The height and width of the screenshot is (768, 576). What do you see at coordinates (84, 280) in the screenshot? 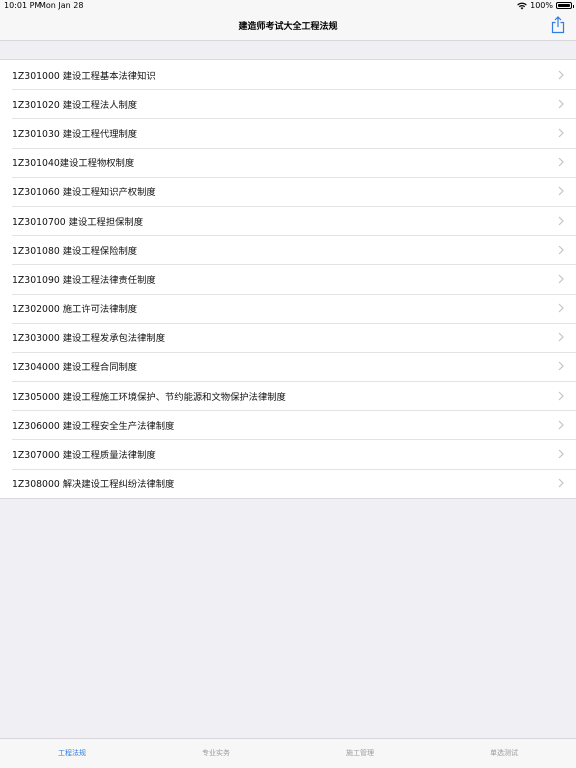
I see `list-item-label: 1Z301090 建设工程法律责任制度` at bounding box center [84, 280].